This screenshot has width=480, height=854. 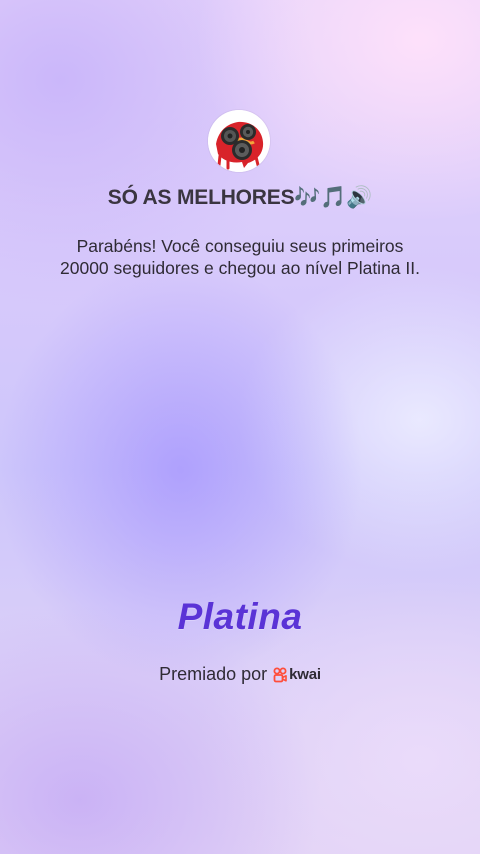 What do you see at coordinates (240, 616) in the screenshot?
I see `level-name: Platina` at bounding box center [240, 616].